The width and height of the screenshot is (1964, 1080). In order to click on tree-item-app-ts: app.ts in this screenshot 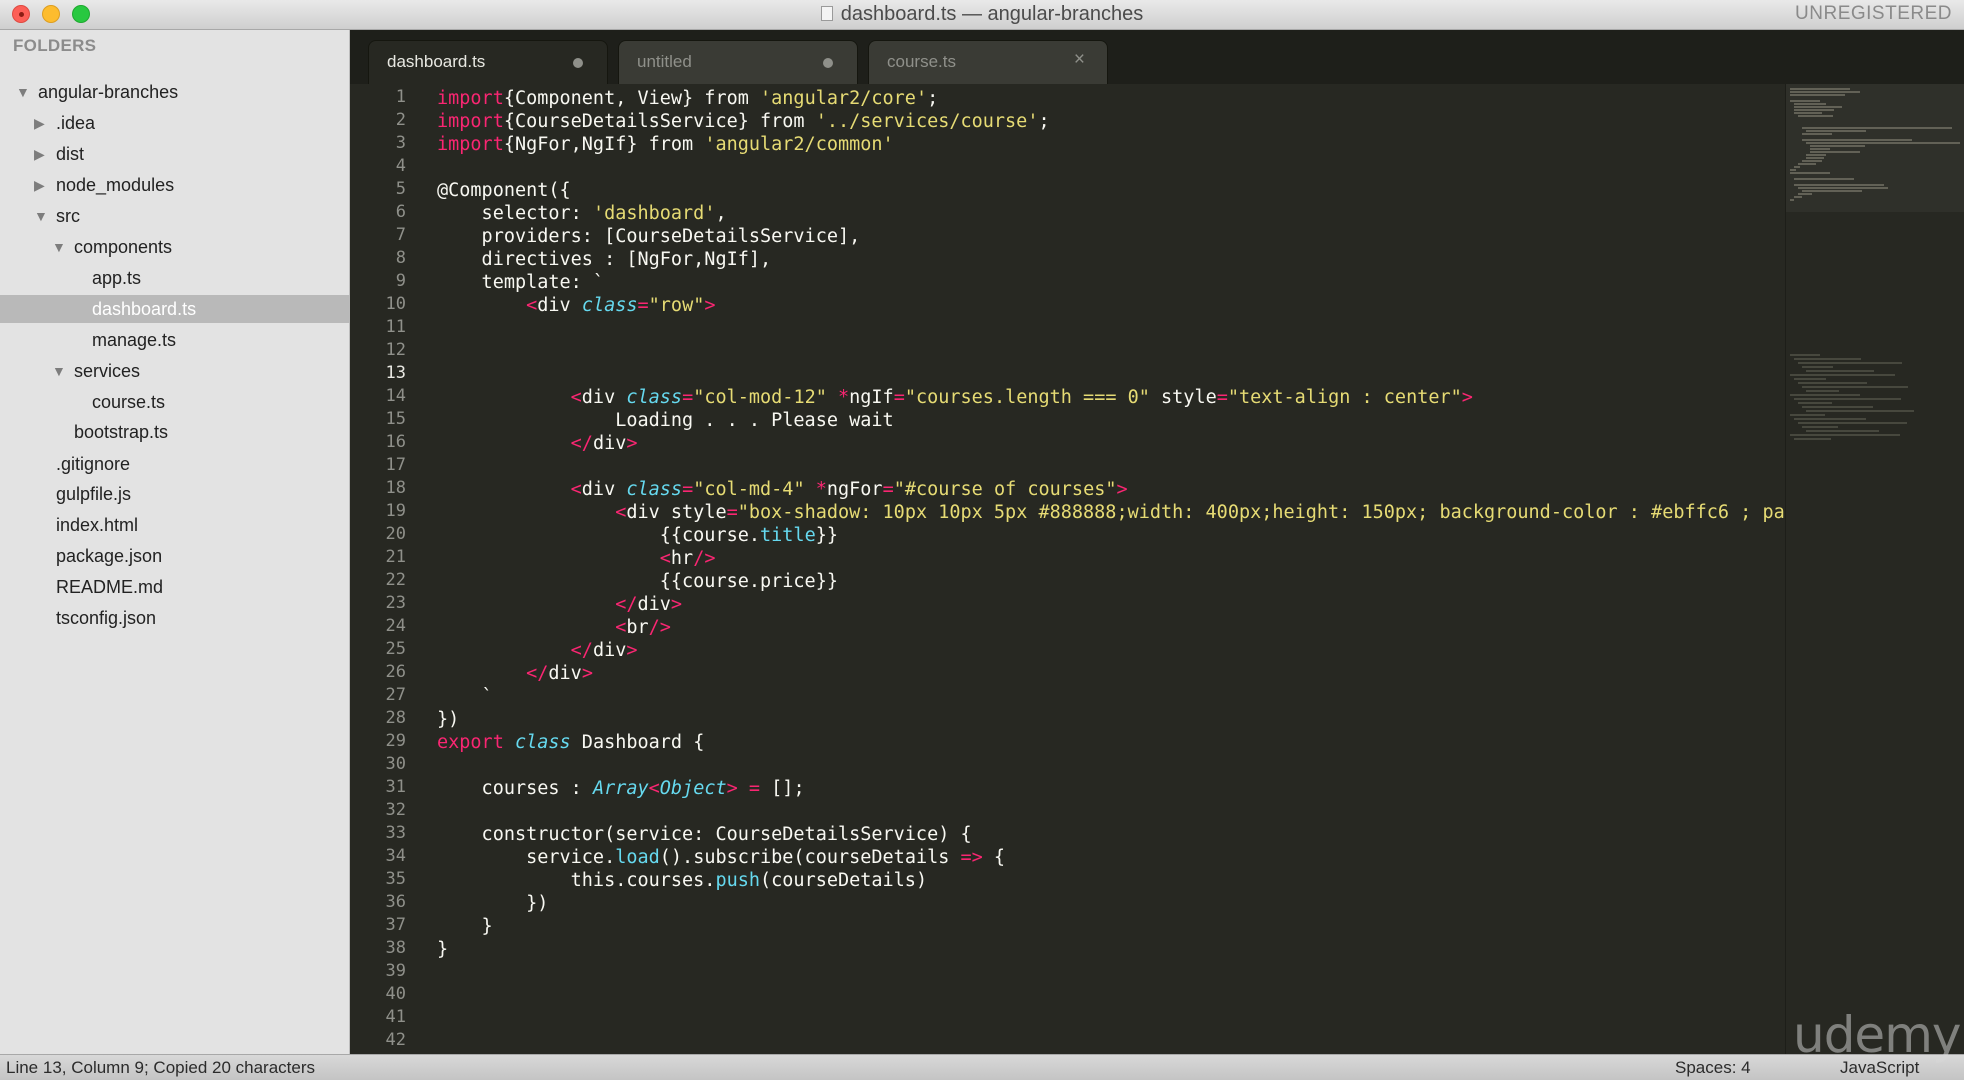, I will do `click(175, 278)`.